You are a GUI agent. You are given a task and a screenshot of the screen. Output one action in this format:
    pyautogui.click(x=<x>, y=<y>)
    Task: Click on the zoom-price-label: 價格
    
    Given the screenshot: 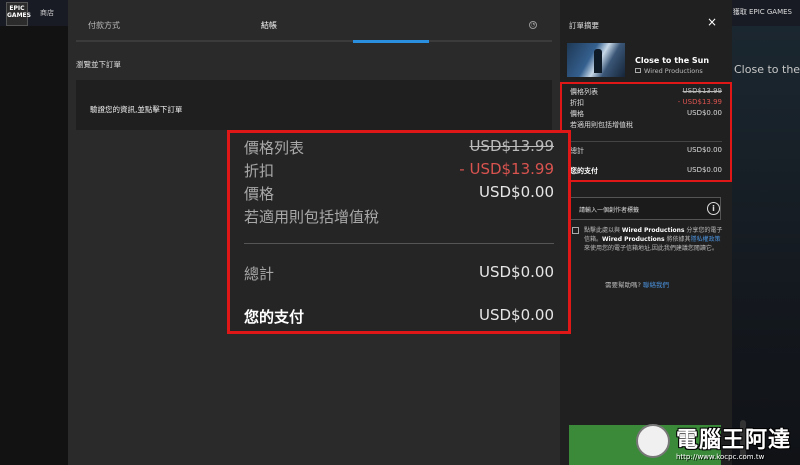 What is the action you would take?
    pyautogui.click(x=259, y=194)
    